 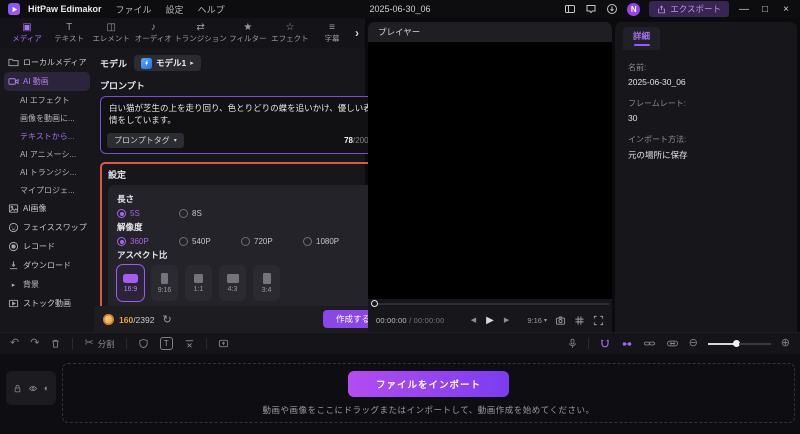 What do you see at coordinates (46, 388) in the screenshot?
I see `mute-track-icon: ◐` at bounding box center [46, 388].